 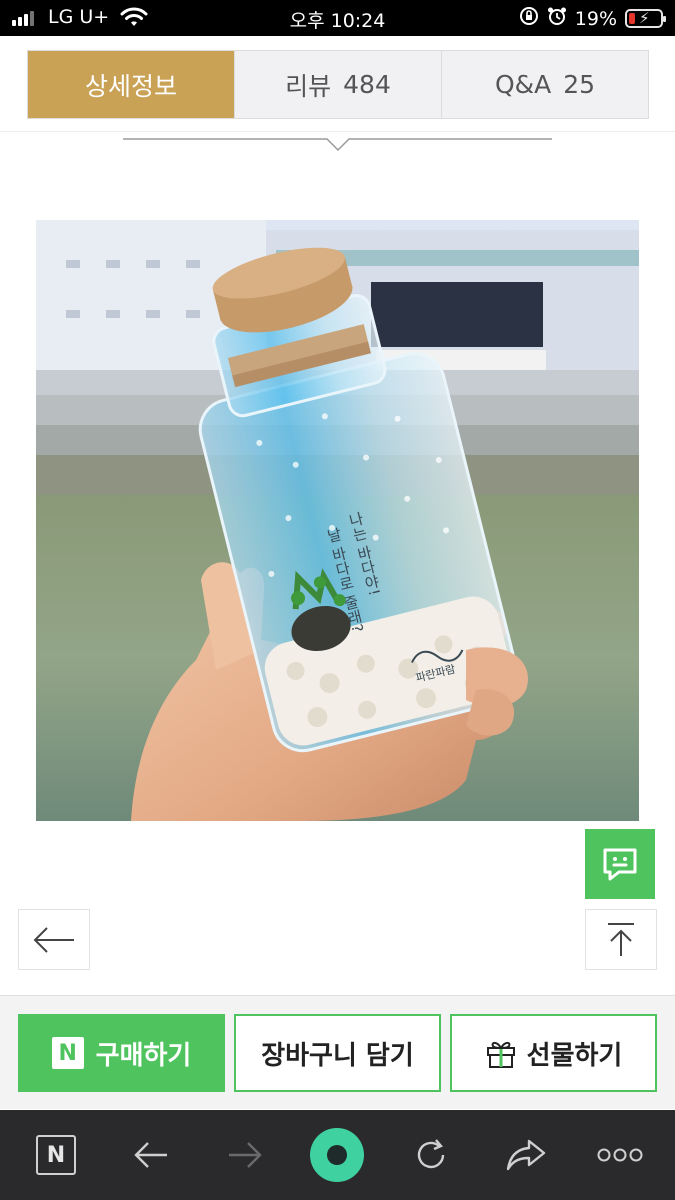 I want to click on back-button, so click(x=54, y=939).